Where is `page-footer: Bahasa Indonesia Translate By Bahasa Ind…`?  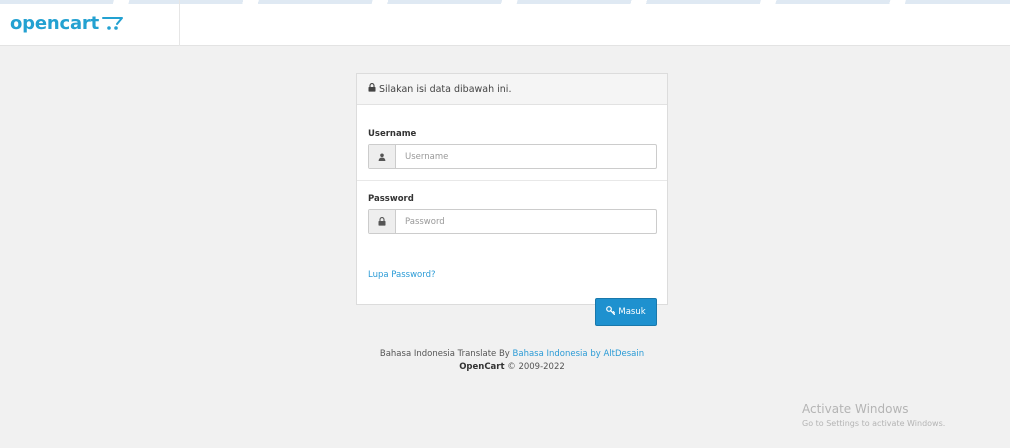 page-footer: Bahasa Indonesia Translate By Bahasa Ind… is located at coordinates (512, 361).